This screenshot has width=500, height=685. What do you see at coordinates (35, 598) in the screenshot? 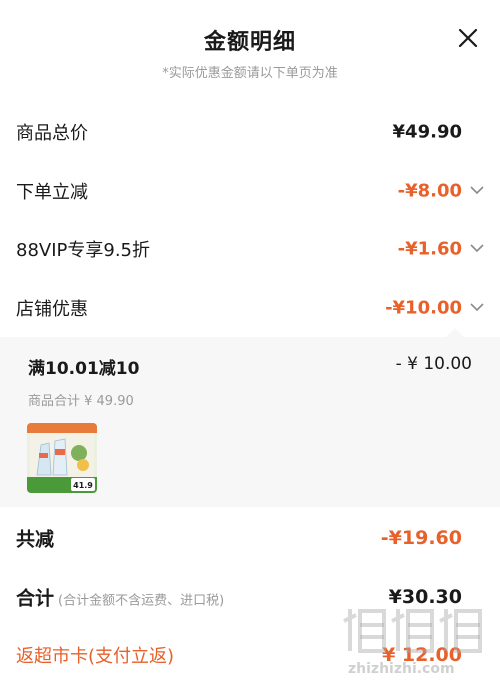
I see `sum-label: 合计` at bounding box center [35, 598].